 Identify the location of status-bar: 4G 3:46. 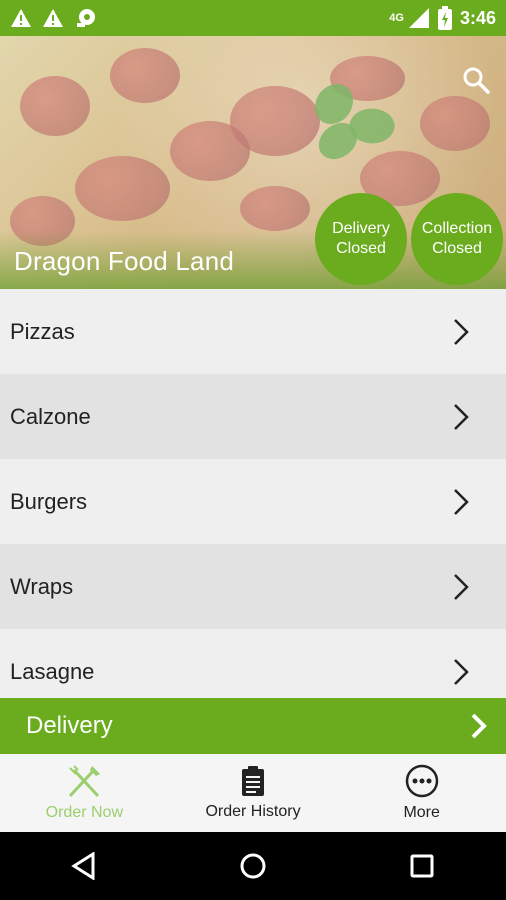
(253, 18).